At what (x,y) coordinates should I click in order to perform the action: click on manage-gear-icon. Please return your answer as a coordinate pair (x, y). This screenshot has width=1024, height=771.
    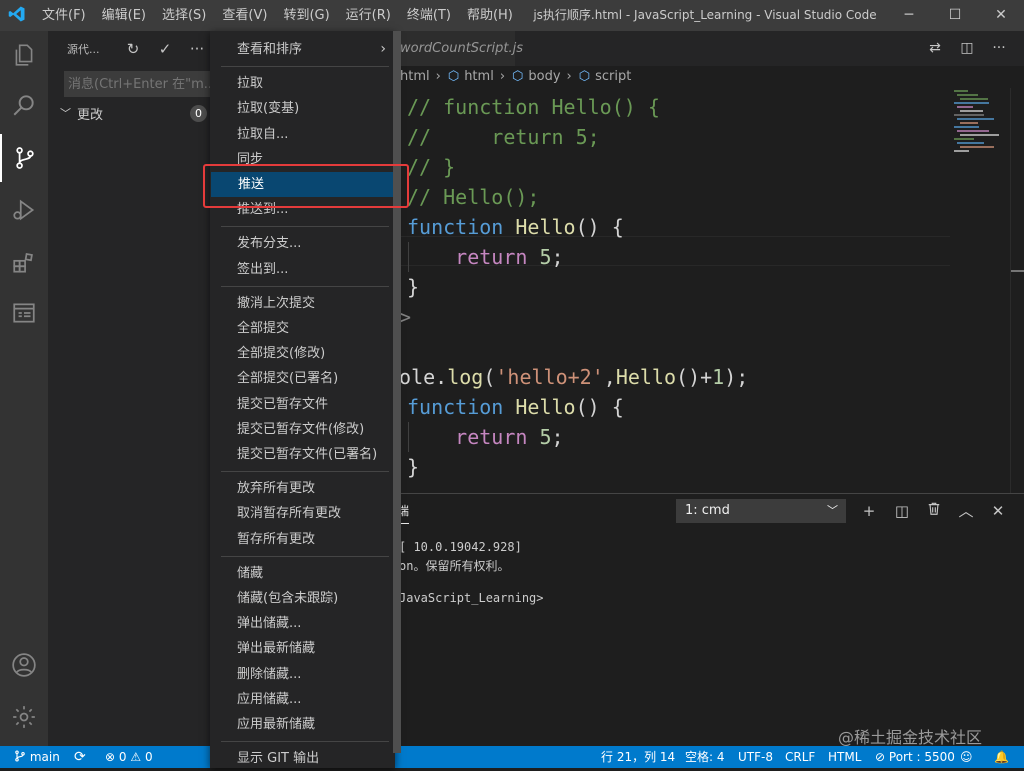
    Looking at the image, I should click on (24, 717).